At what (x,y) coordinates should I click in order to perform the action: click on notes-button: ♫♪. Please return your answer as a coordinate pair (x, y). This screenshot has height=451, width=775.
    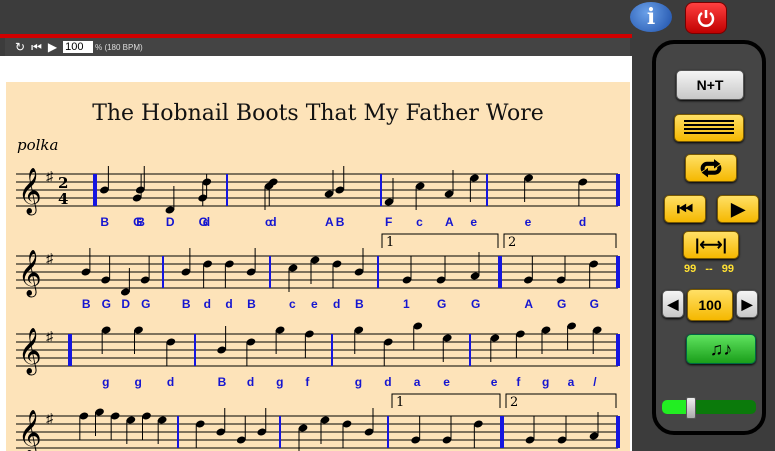
    Looking at the image, I should click on (721, 349).